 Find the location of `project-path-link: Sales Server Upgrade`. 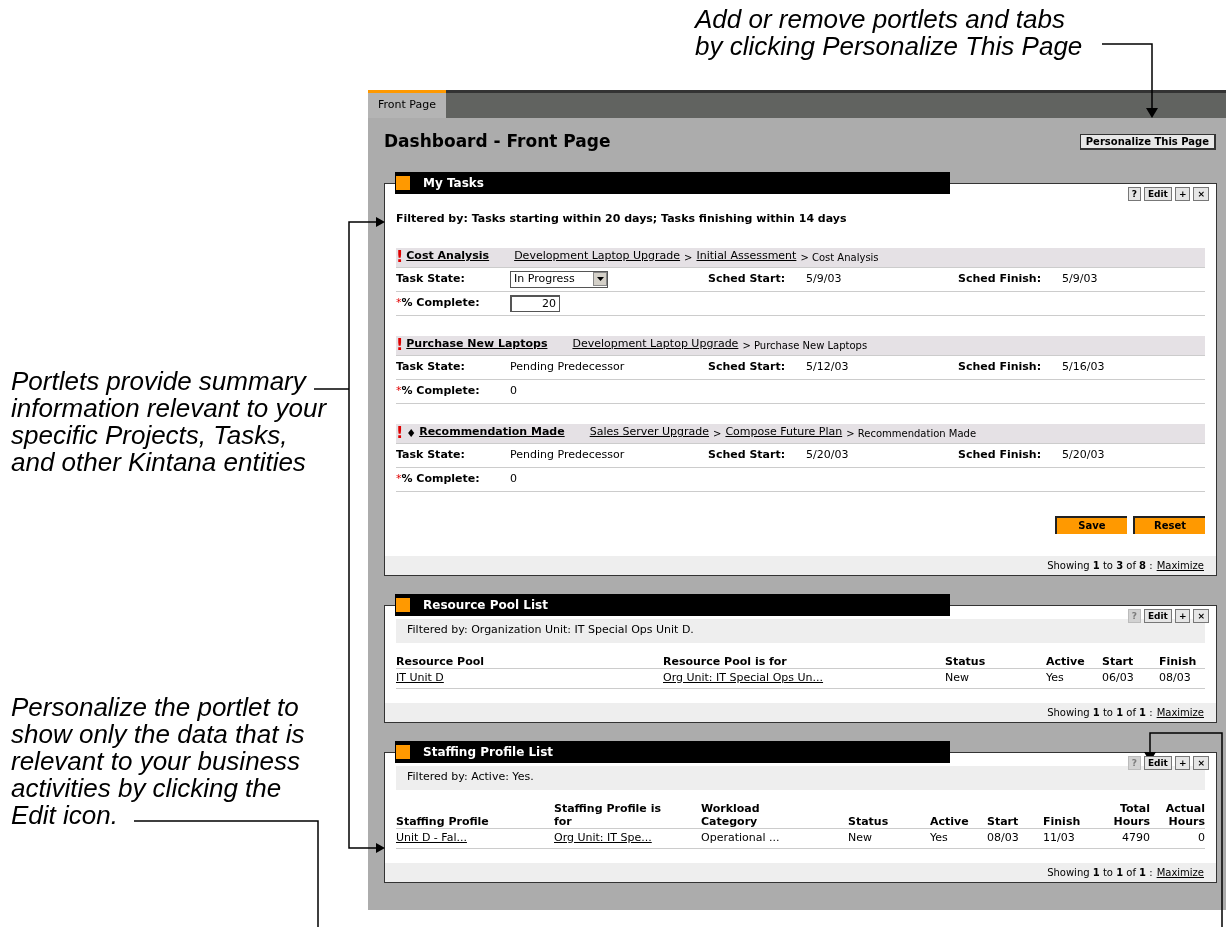

project-path-link: Sales Server Upgrade is located at coordinates (649, 432).